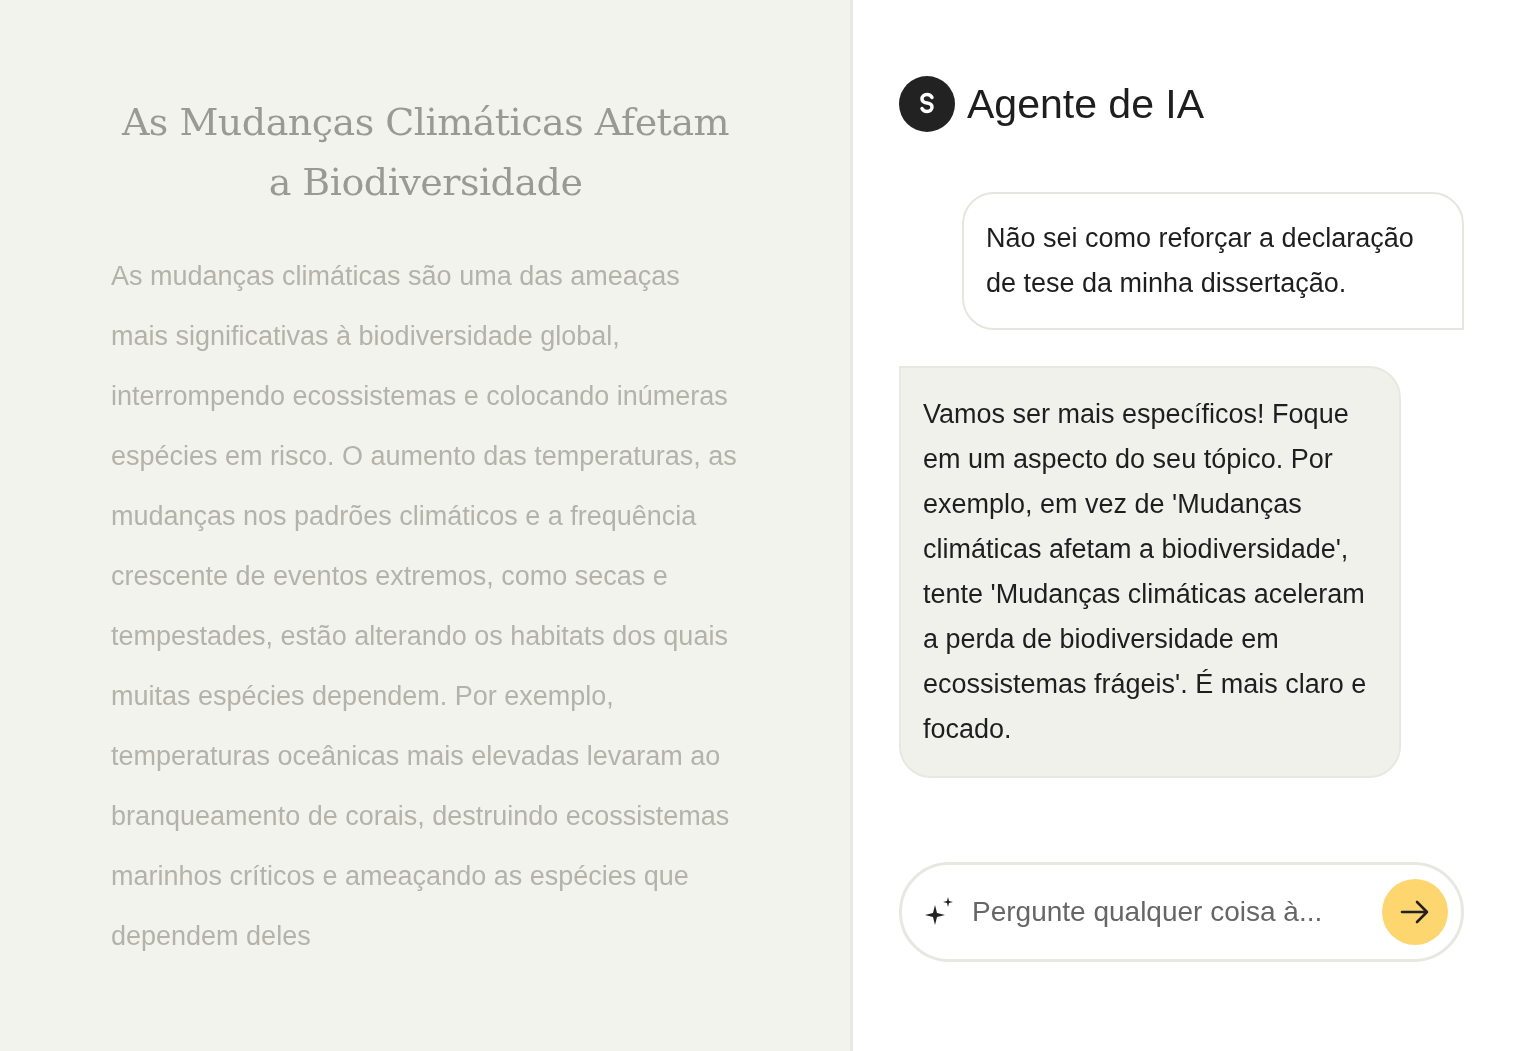 The image size is (1536, 1051). Describe the element at coordinates (1086, 104) in the screenshot. I see `chat-title: Agente de IA` at that location.